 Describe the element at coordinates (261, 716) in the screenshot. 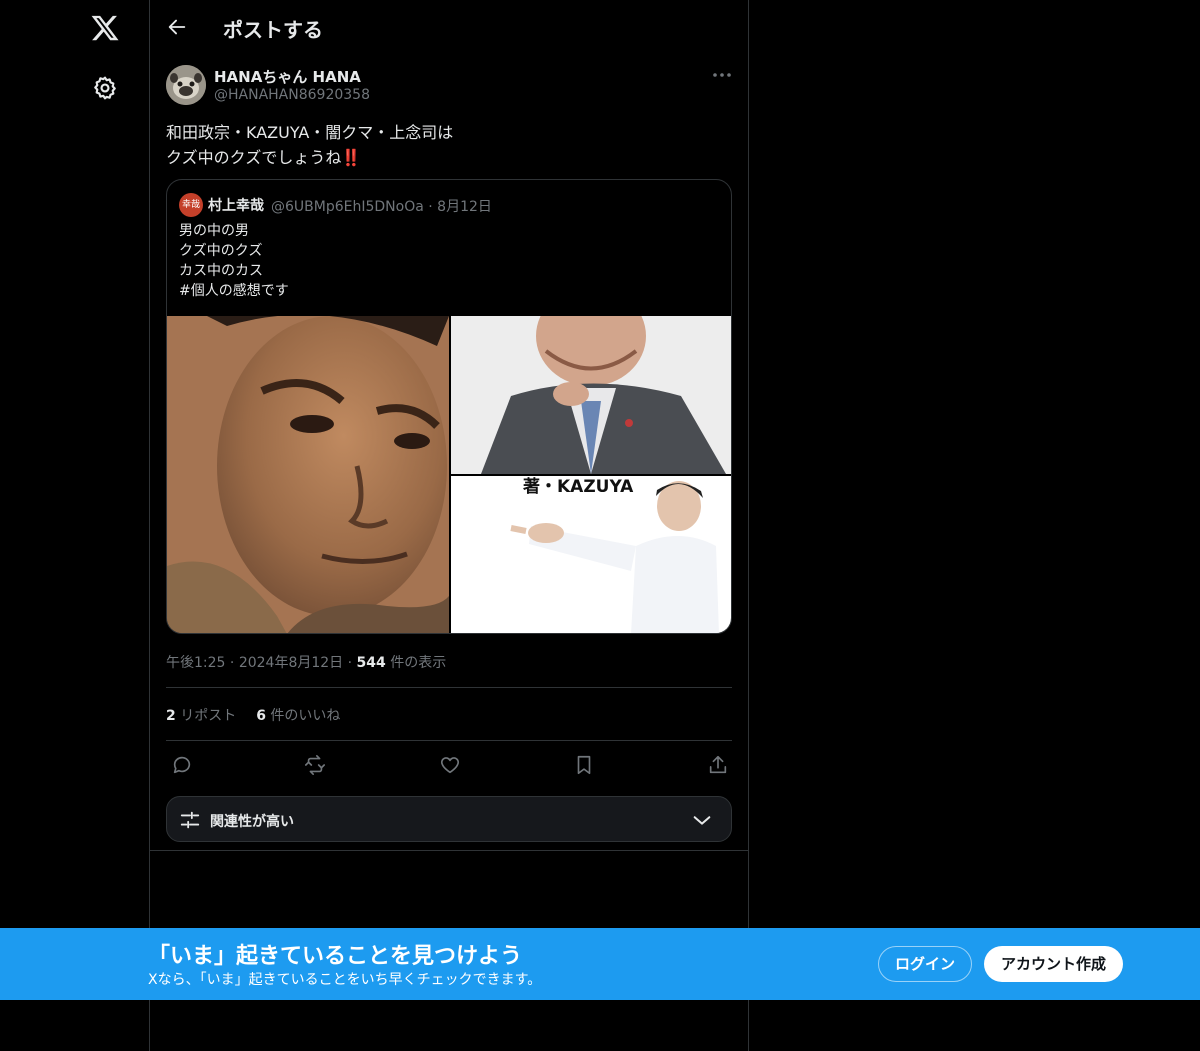

I see `likes-count: 6` at that location.